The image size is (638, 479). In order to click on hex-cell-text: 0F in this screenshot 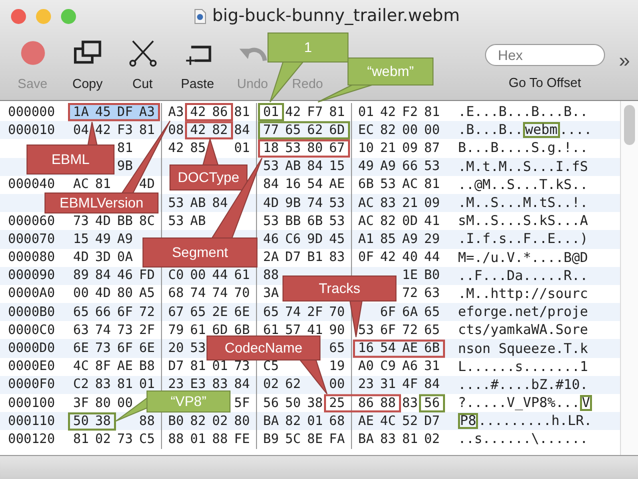, I will do `click(366, 258)`.